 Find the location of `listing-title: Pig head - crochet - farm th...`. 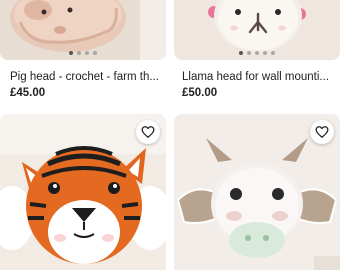

listing-title: Pig head - crochet - farm th... is located at coordinates (83, 77).